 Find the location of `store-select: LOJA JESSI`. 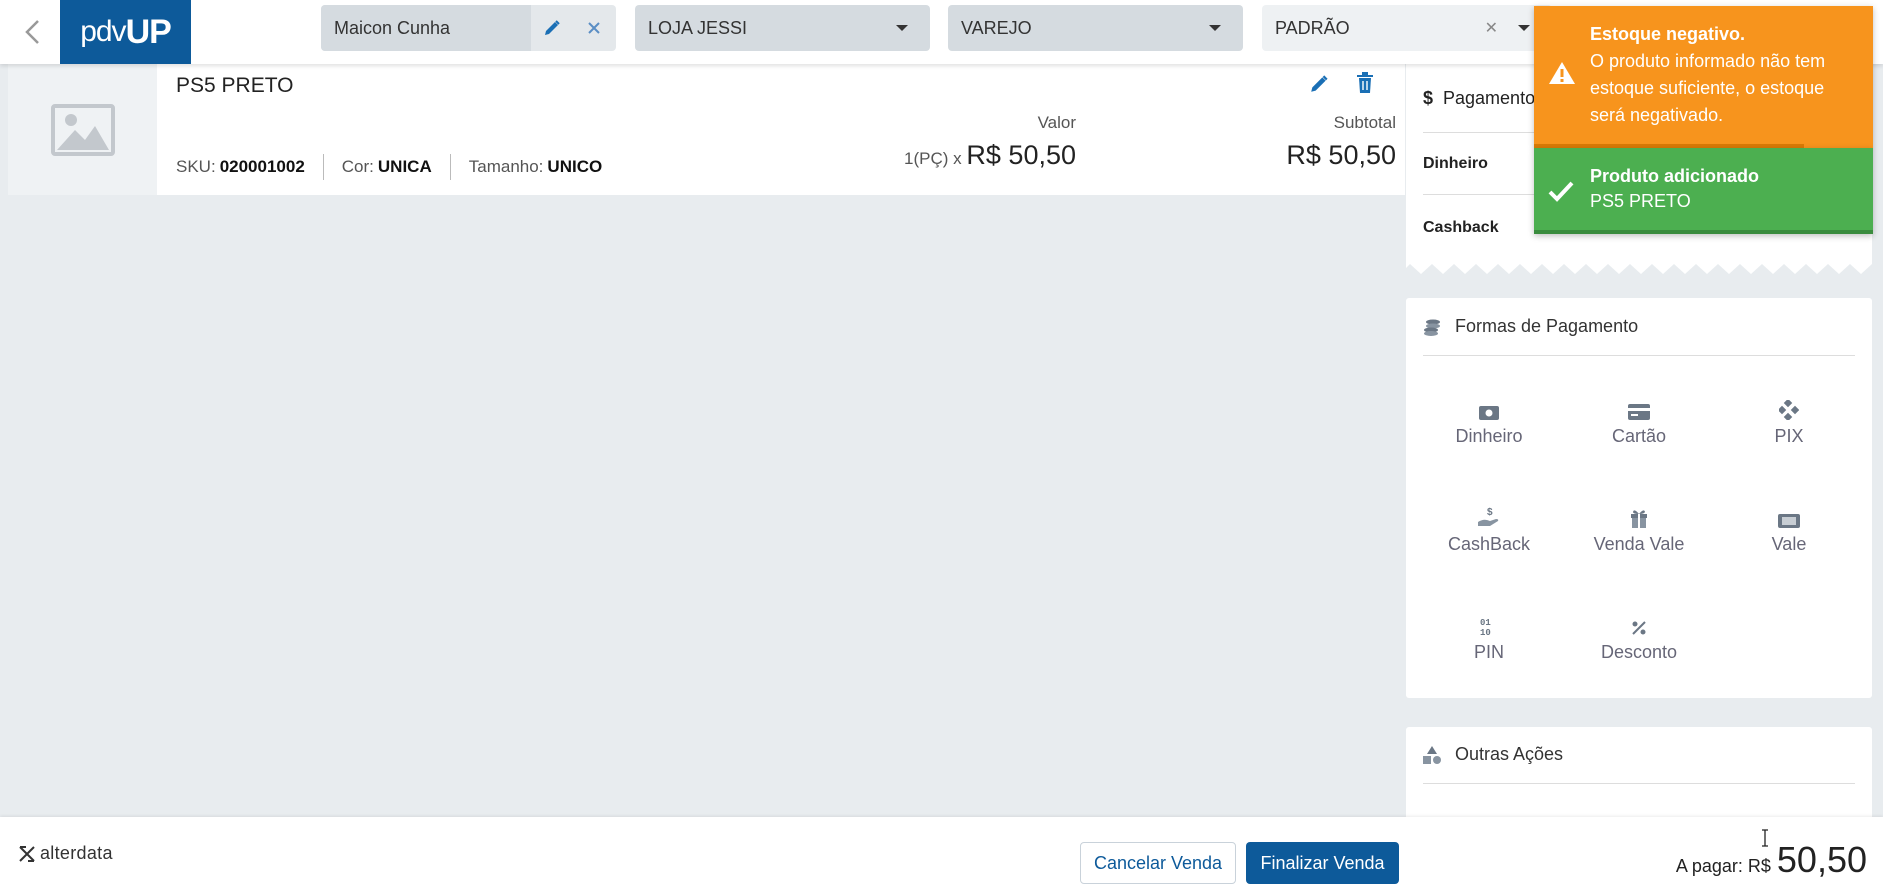

store-select: LOJA JESSI is located at coordinates (782, 28).